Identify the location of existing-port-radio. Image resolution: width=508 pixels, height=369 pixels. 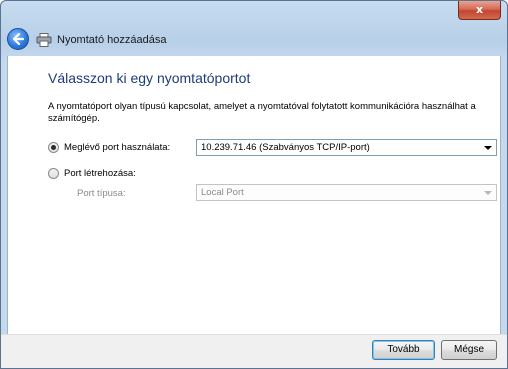
(53, 147).